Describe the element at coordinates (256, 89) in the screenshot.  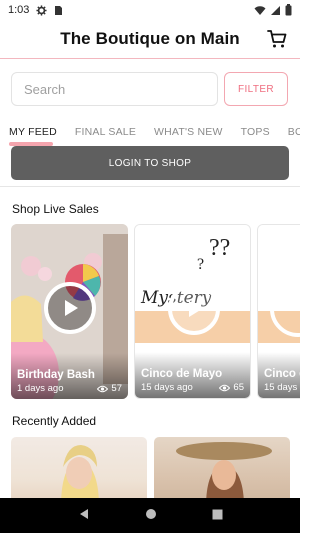
I see `filter-button: FILTER` at that location.